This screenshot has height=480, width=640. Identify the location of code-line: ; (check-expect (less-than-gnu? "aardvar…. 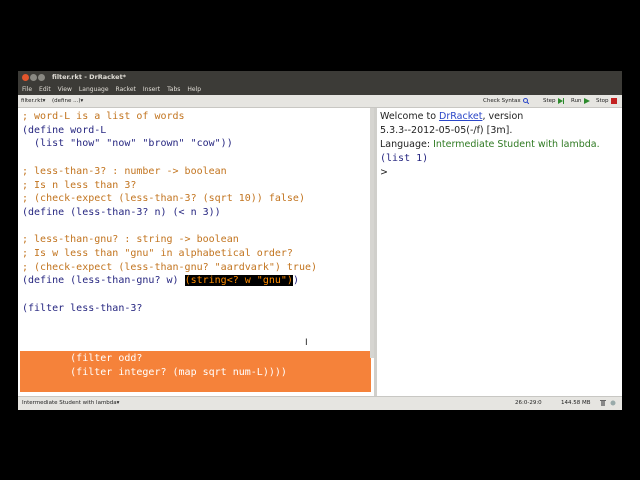
(170, 267).